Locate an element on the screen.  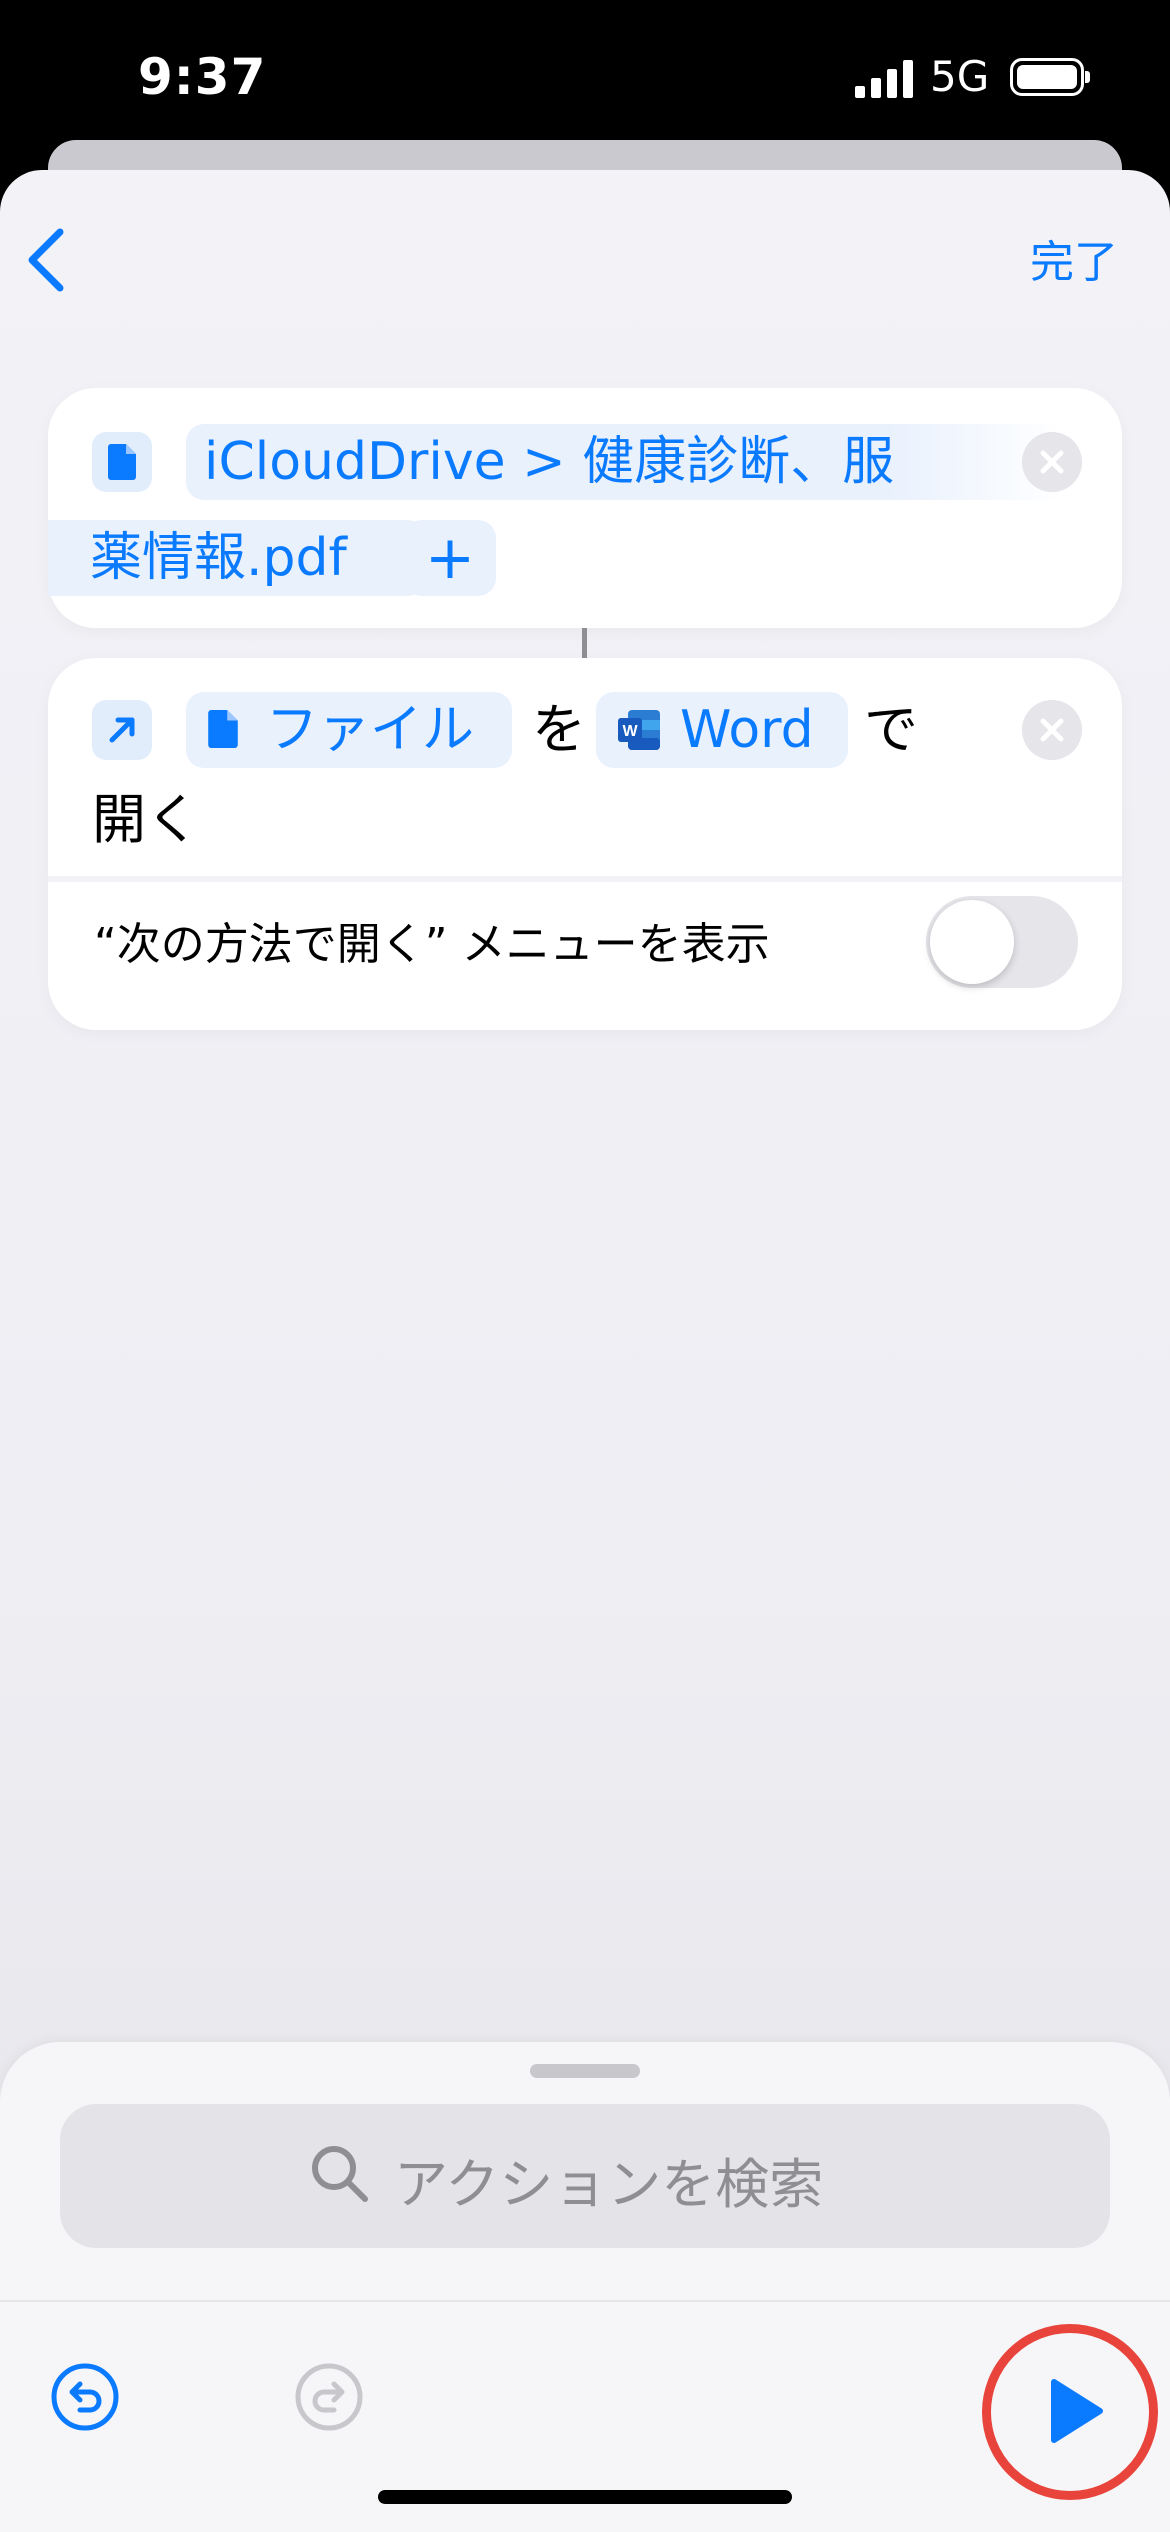
show-open-in-menu-toggle is located at coordinates (1002, 942).